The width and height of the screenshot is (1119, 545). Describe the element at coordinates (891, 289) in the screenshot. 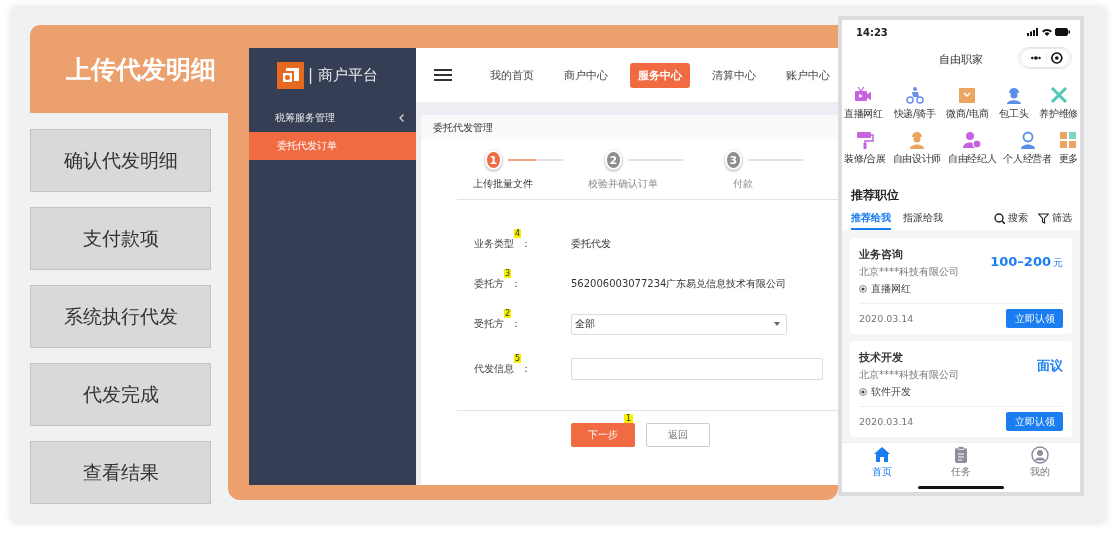

I see `job-tag: 直播网红` at that location.